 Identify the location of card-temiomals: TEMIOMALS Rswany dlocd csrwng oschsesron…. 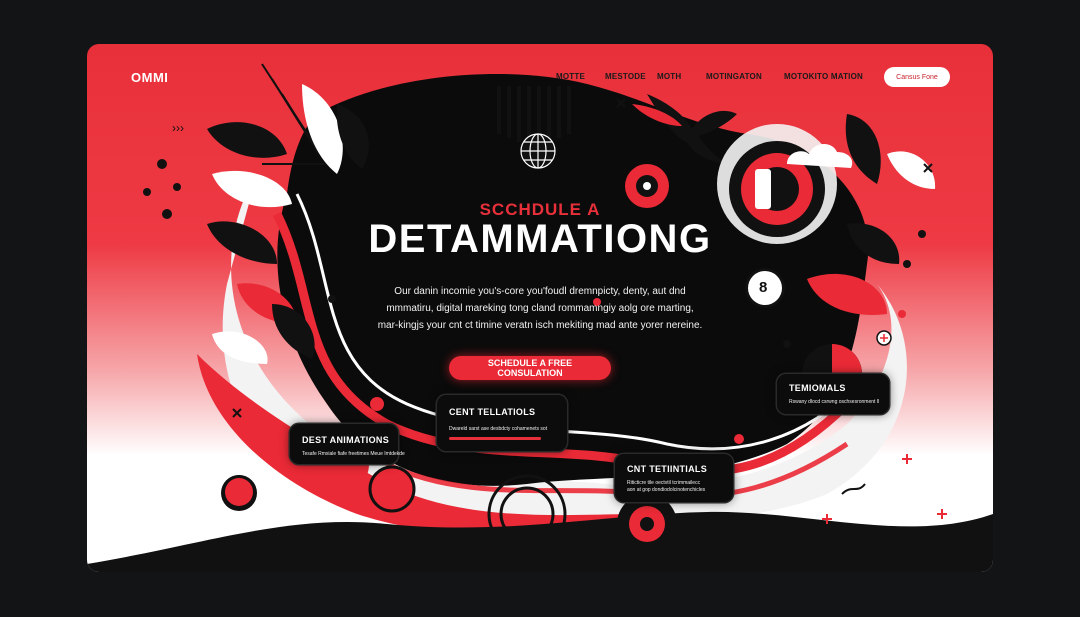
(833, 394).